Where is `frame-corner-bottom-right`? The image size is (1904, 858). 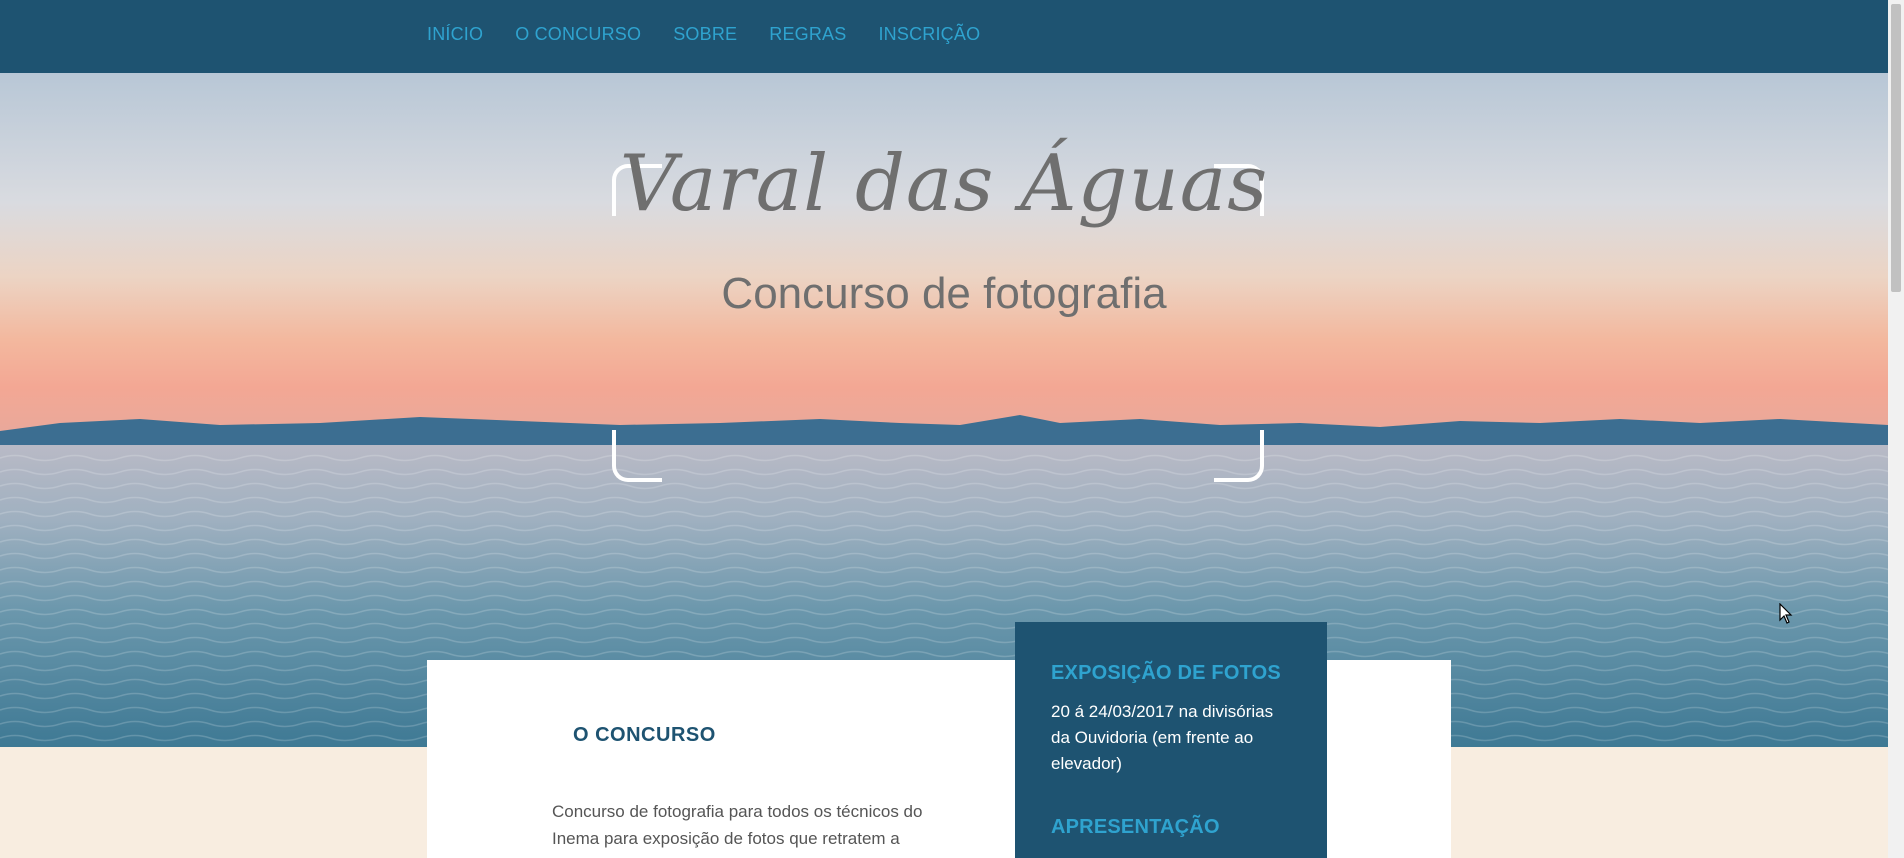
frame-corner-bottom-right is located at coordinates (1239, 456).